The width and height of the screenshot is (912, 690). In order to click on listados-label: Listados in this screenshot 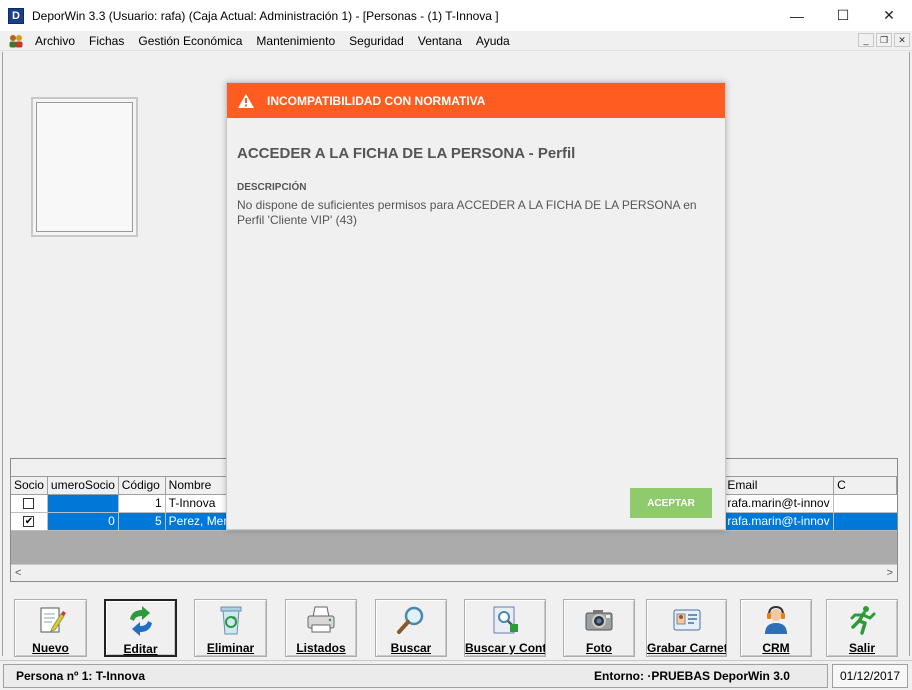, I will do `click(321, 648)`.